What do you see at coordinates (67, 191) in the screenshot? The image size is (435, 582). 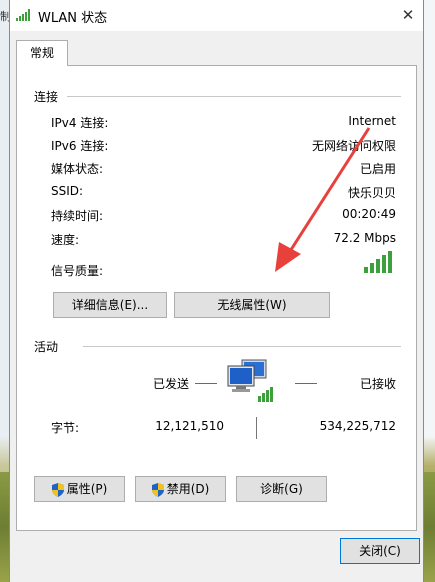 I see `ssid-label: SSID:` at bounding box center [67, 191].